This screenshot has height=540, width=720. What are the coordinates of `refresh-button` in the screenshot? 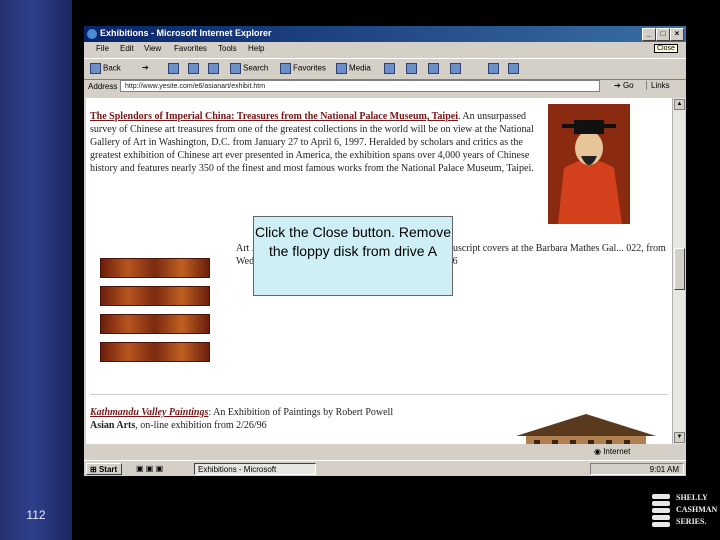 It's located at (194, 68).